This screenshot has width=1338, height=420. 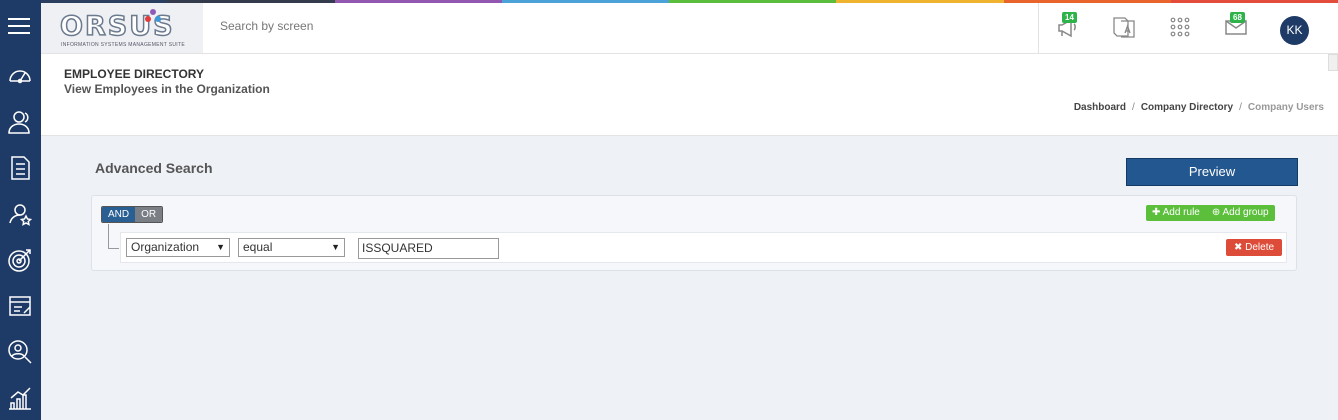 What do you see at coordinates (1294, 30) in the screenshot?
I see `user-avatar: KK` at bounding box center [1294, 30].